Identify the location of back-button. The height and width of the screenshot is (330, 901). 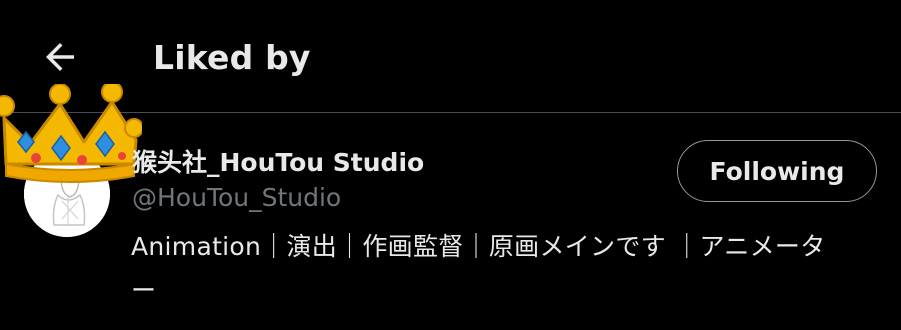
(60, 57).